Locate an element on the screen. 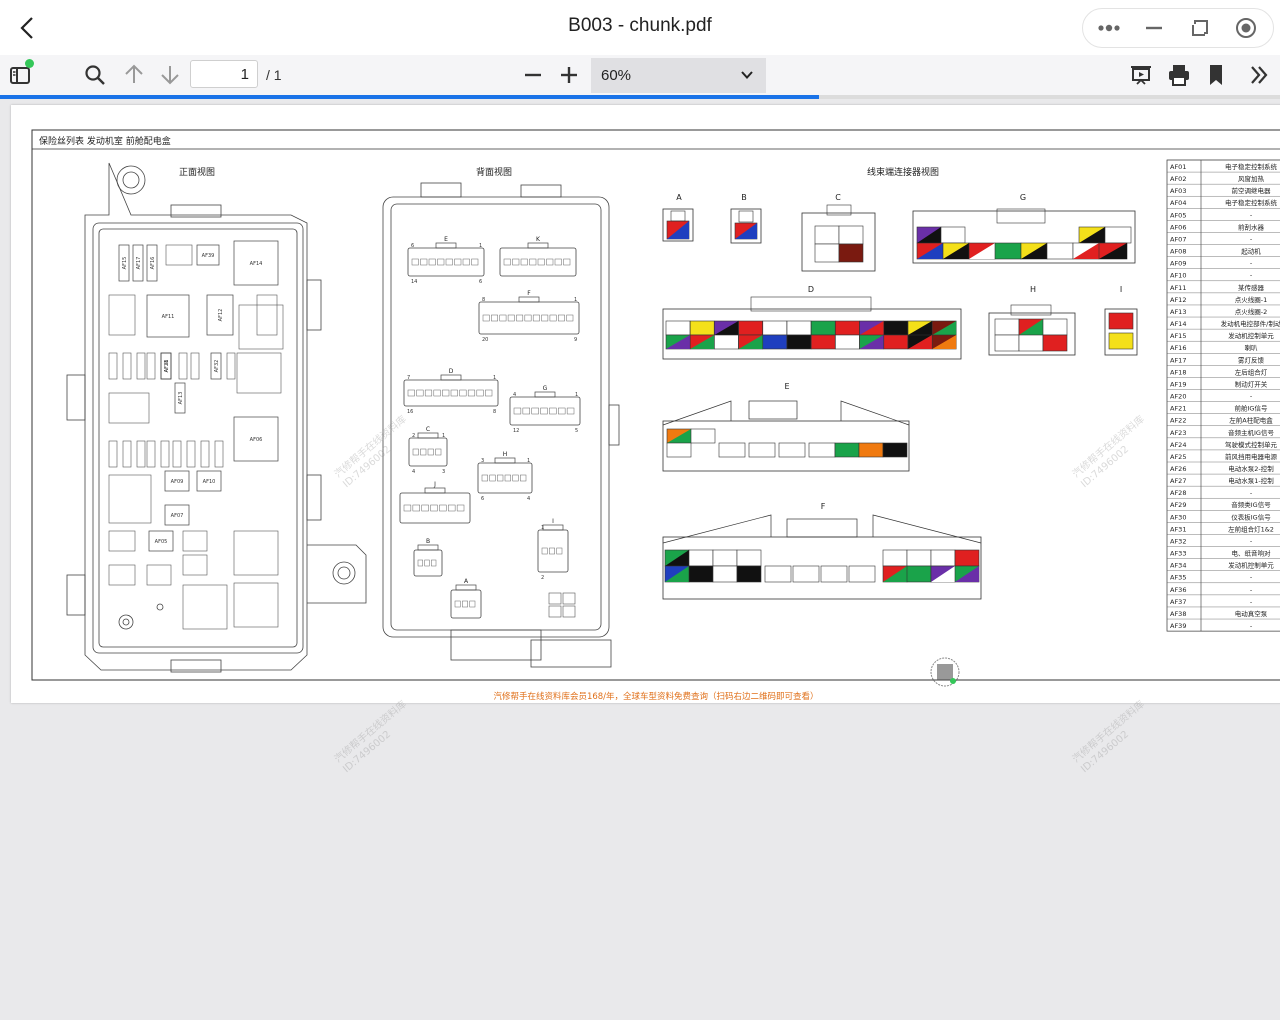  pin-number: 7 is located at coordinates (408, 378).